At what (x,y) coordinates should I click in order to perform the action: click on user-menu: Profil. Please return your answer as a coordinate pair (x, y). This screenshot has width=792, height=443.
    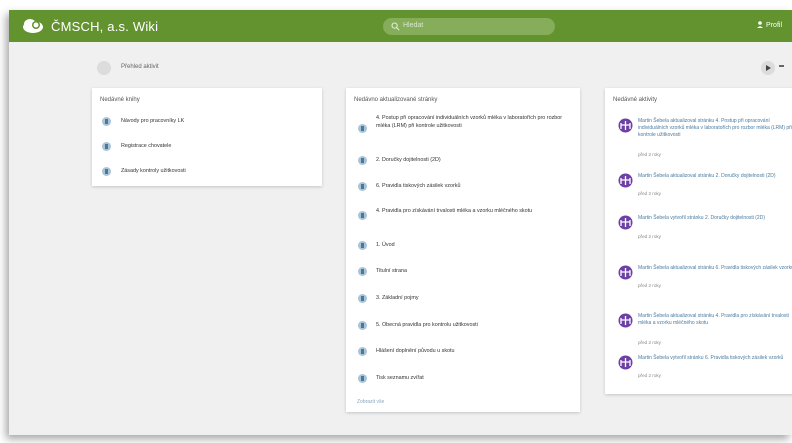
    Looking at the image, I should click on (769, 25).